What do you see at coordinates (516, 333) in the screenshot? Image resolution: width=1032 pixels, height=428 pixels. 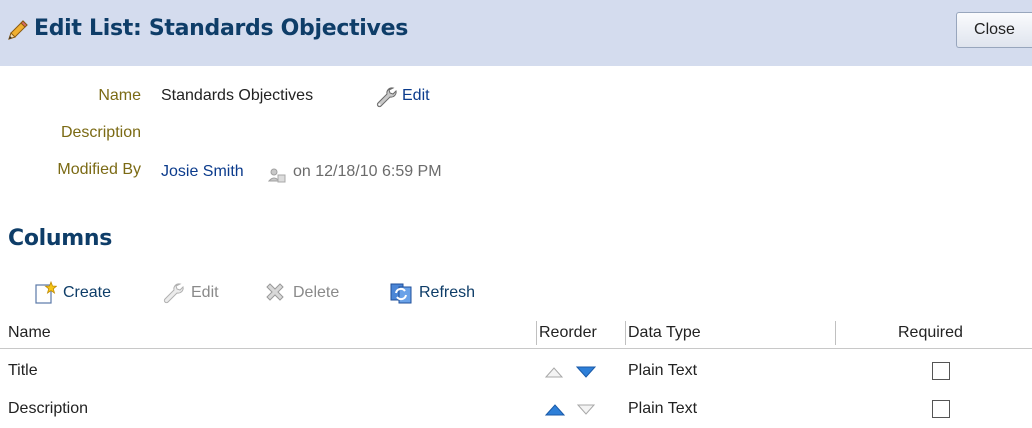 I see `columns-table-header: Name Reorder Data Type Required` at bounding box center [516, 333].